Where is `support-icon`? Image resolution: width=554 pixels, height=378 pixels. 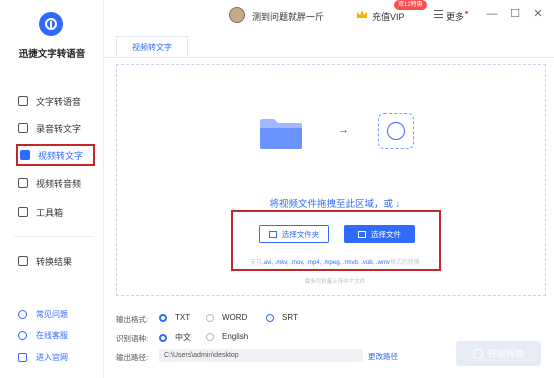
support-icon is located at coordinates (22, 335).